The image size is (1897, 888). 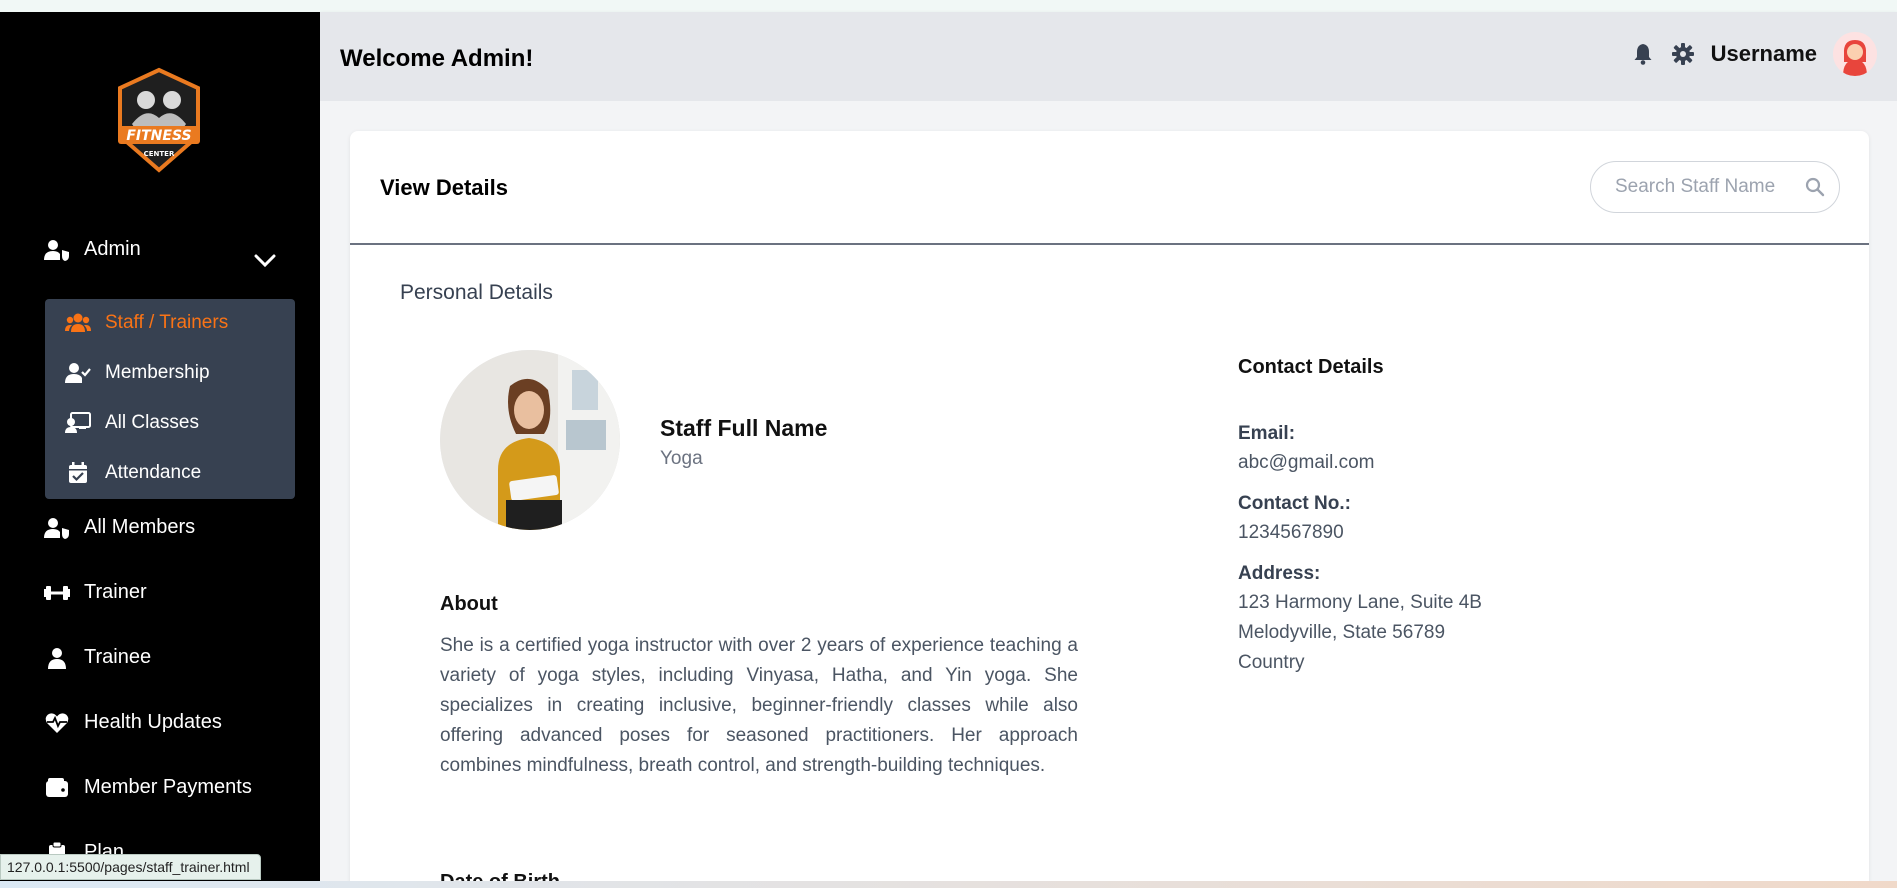 I want to click on card-title: View Details, so click(x=444, y=187).